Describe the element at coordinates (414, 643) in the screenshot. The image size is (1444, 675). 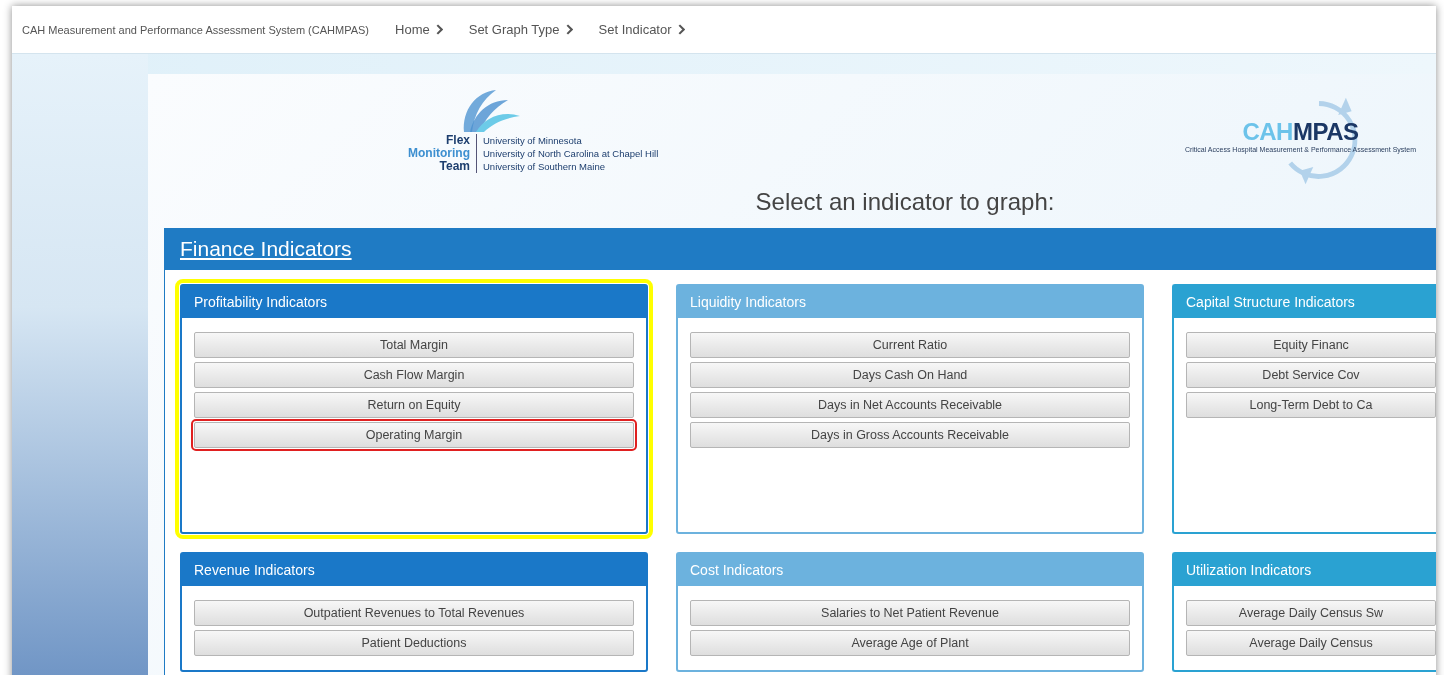
I see `indicator-button: Patient Deductions` at that location.